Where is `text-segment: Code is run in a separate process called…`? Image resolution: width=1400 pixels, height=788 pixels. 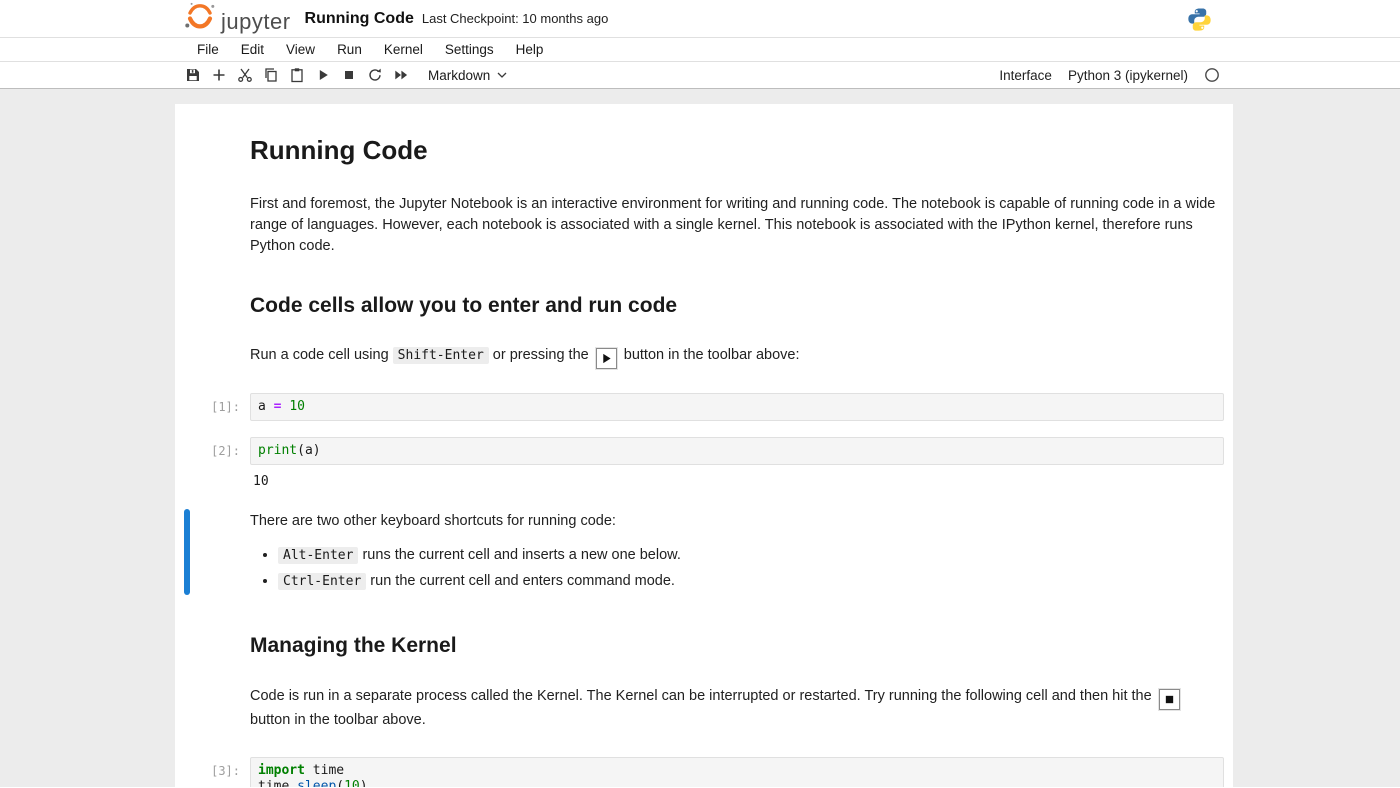 text-segment: Code is run in a separate process called… is located at coordinates (703, 695).